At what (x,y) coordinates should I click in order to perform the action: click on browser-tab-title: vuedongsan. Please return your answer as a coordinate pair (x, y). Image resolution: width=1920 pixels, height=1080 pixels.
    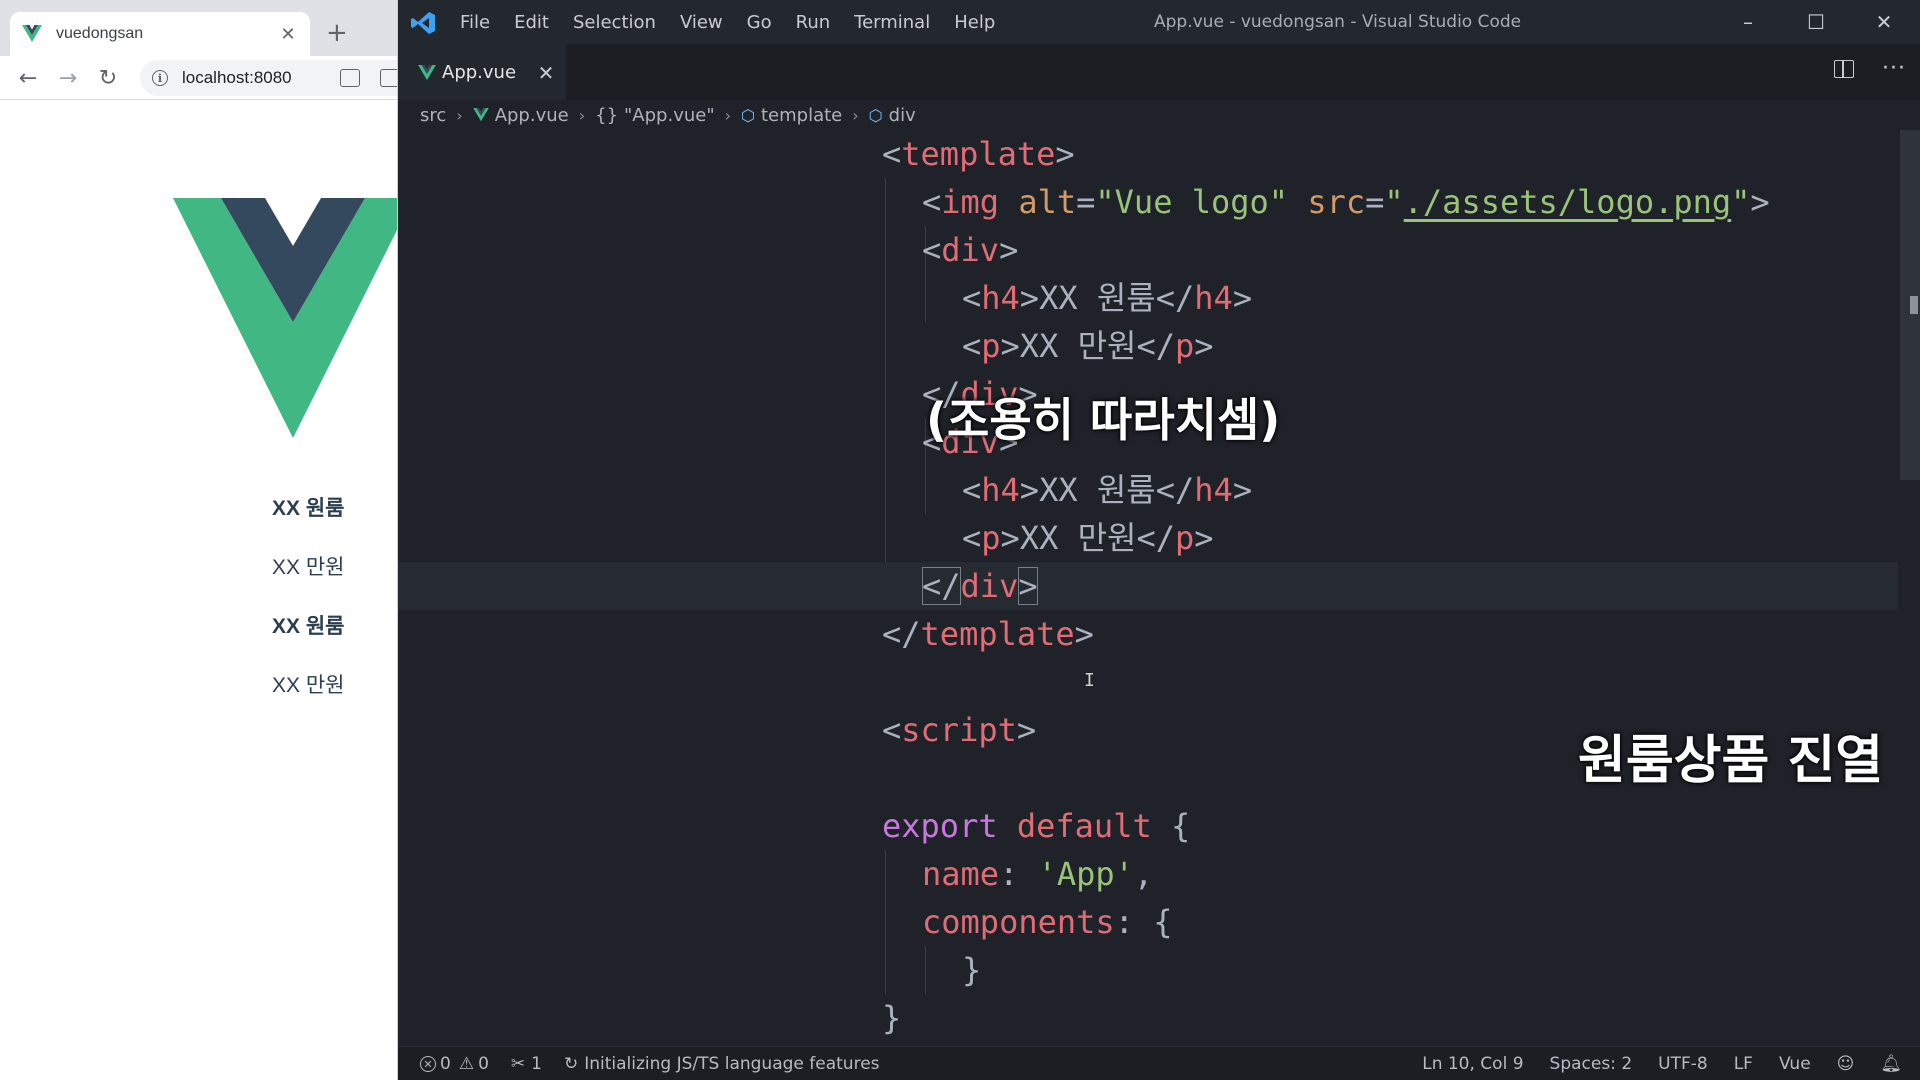
    Looking at the image, I should click on (100, 33).